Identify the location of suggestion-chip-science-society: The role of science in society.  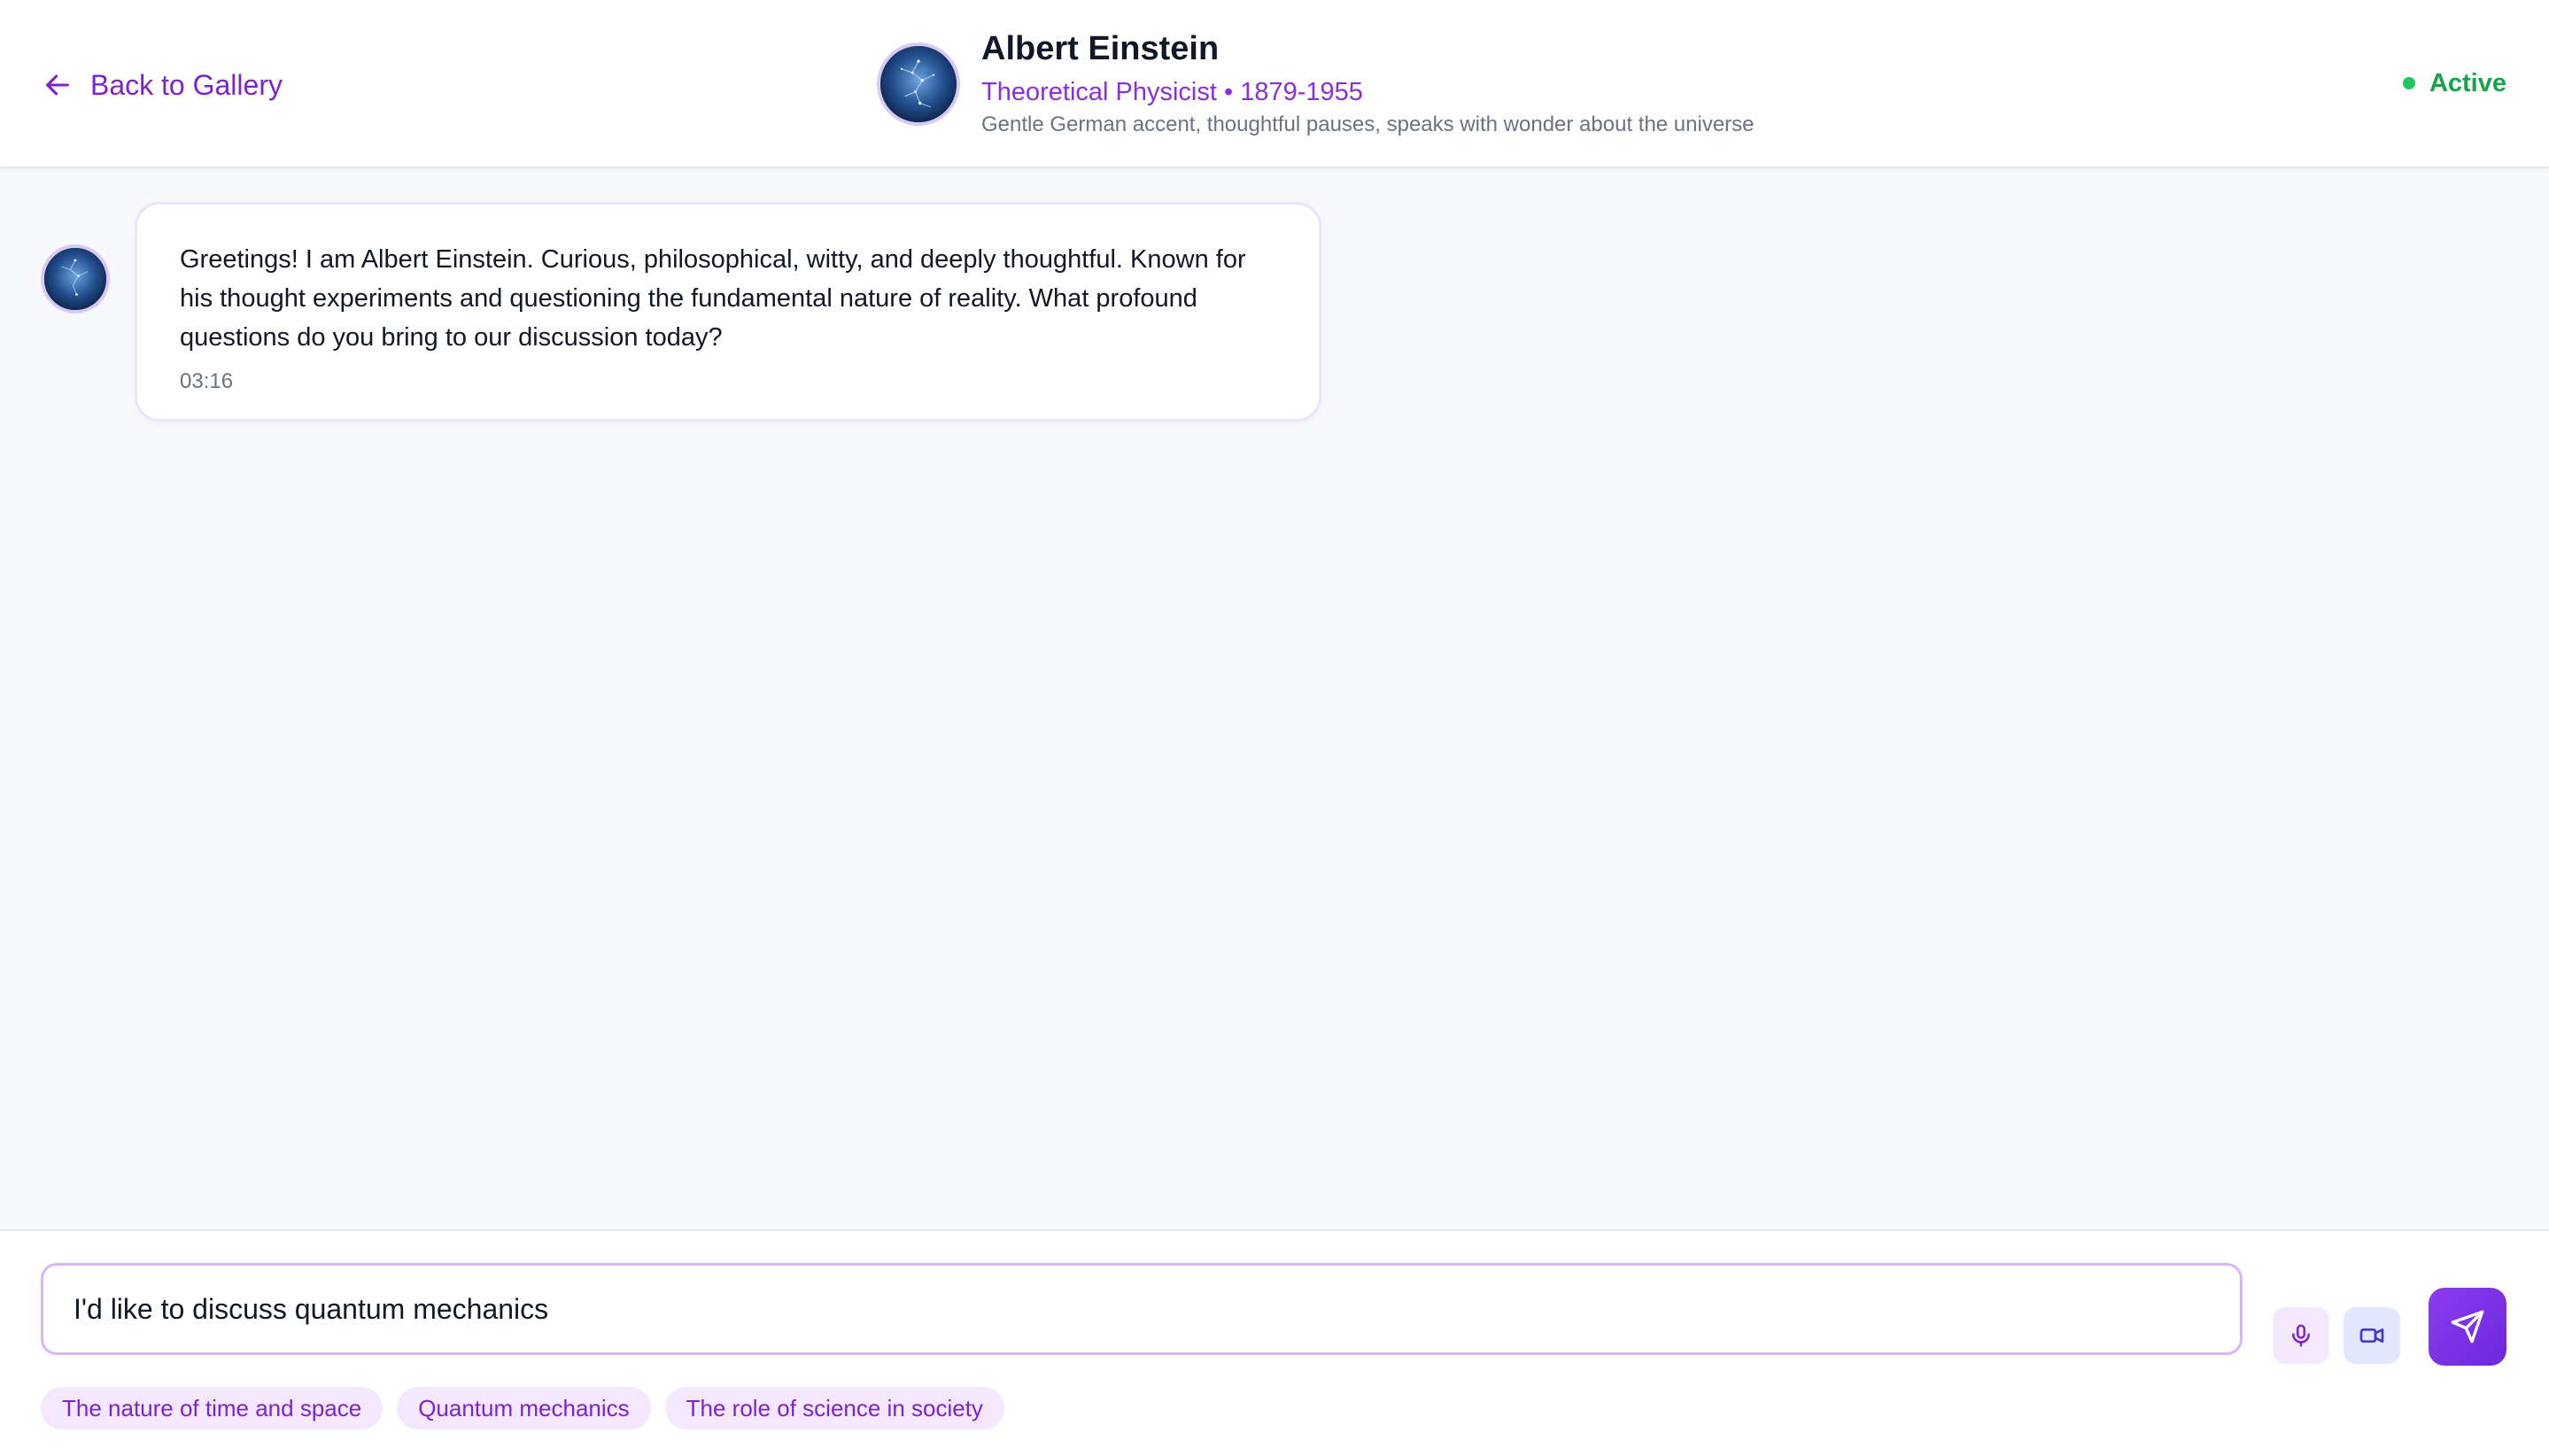
(834, 1408).